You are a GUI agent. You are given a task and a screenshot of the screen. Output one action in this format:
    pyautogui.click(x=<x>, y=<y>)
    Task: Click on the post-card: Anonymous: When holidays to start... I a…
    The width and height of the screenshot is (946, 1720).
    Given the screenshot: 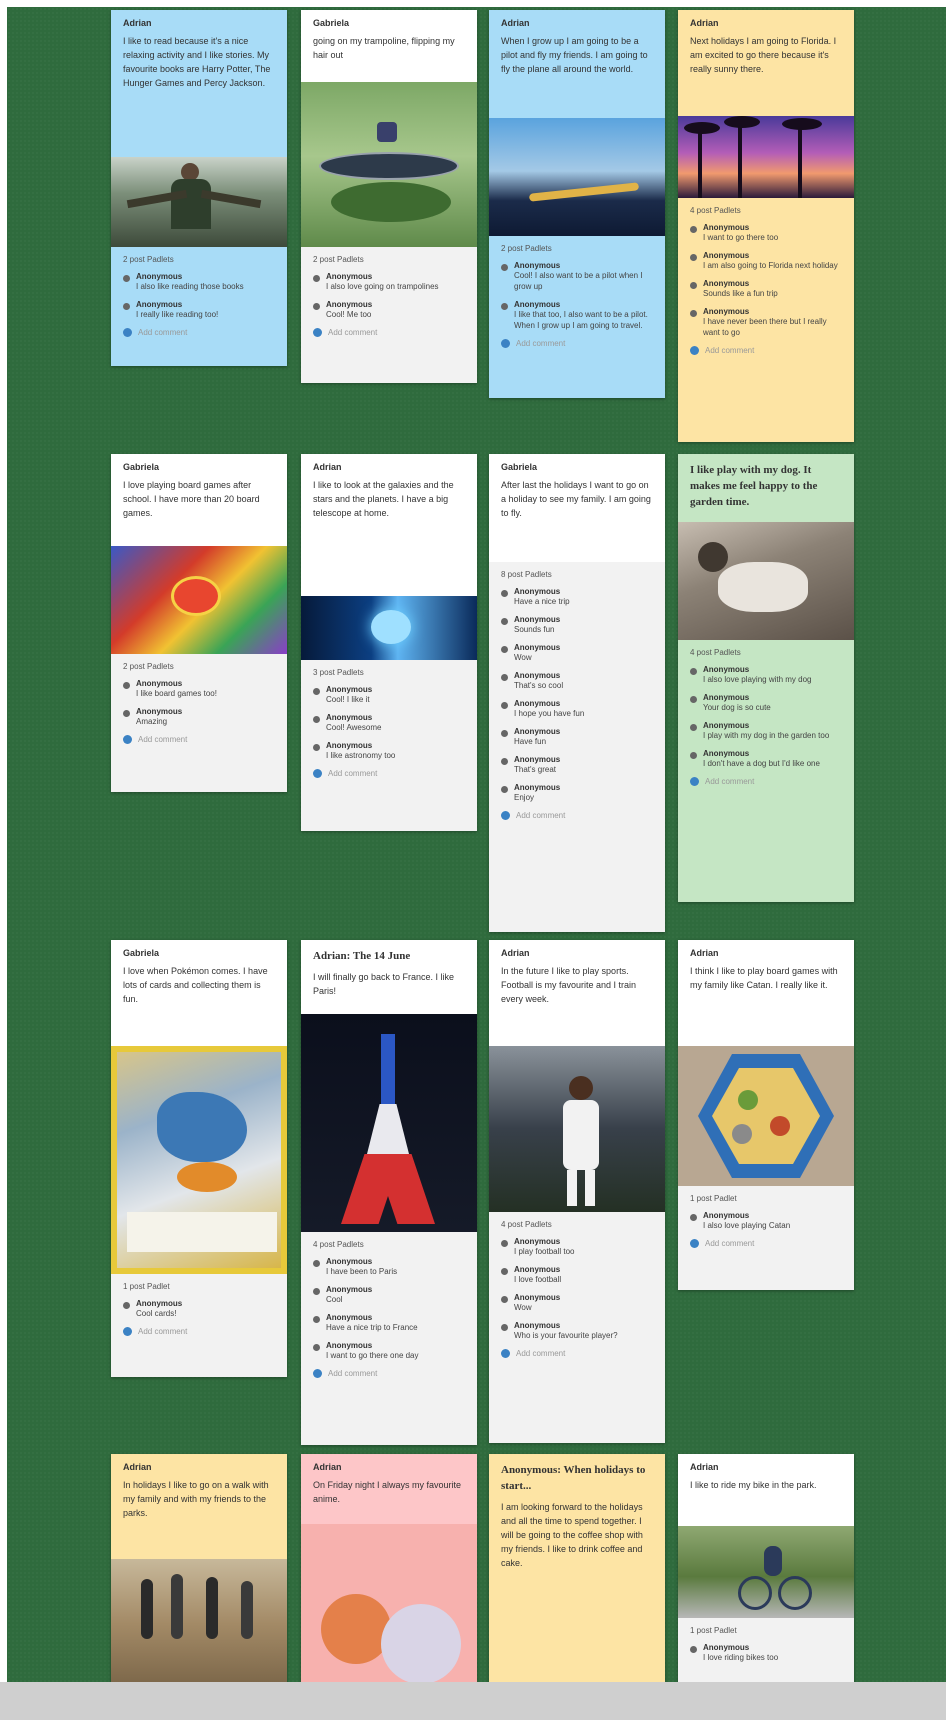 What is the action you would take?
    pyautogui.click(x=577, y=1568)
    